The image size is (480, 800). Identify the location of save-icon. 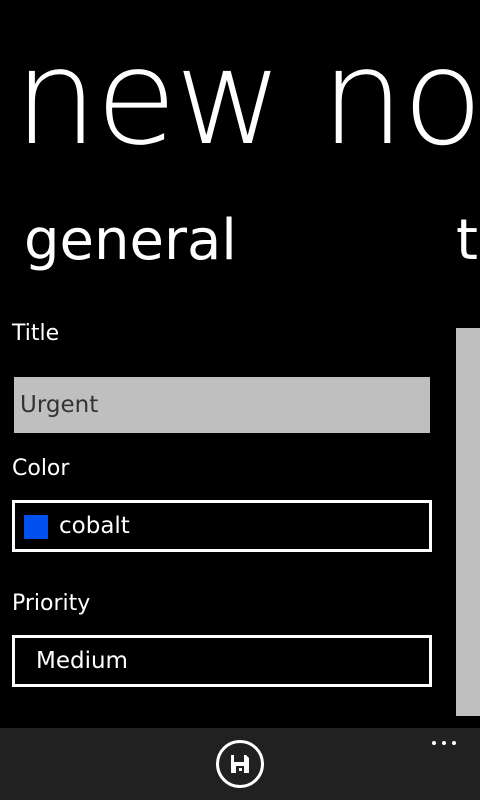
(240, 764).